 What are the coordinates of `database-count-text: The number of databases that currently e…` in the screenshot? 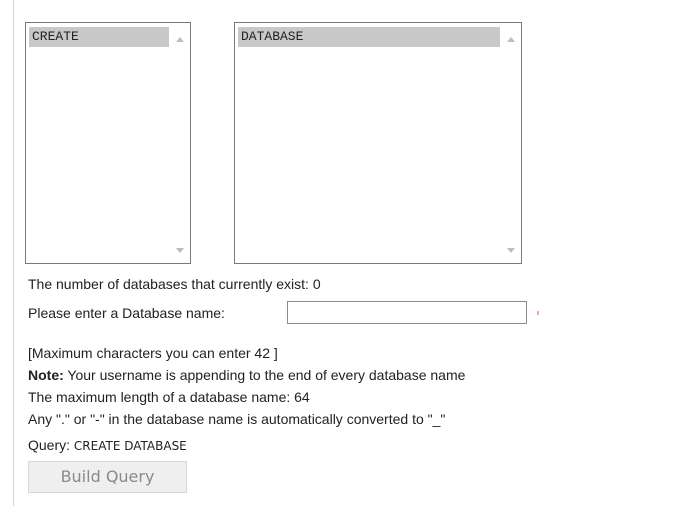 It's located at (174, 284).